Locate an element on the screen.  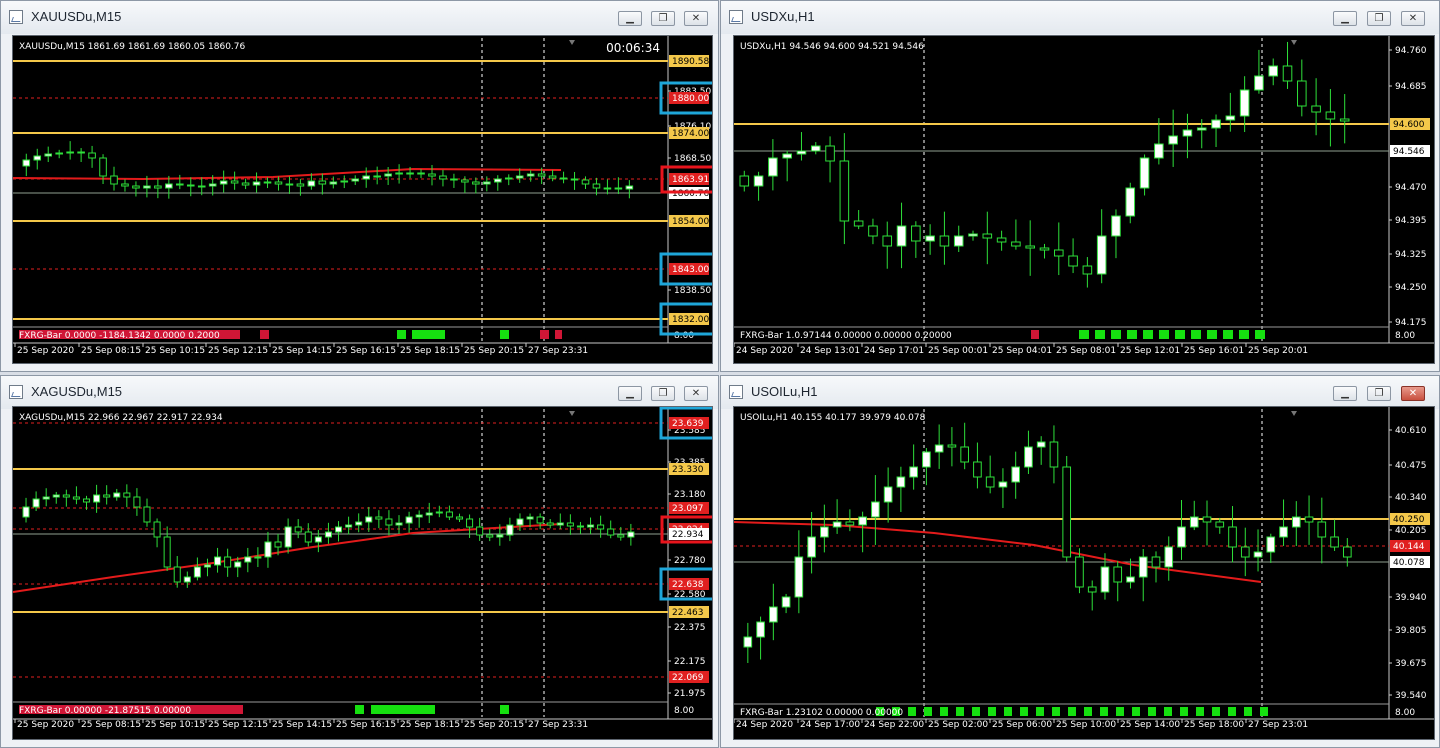
time-tick-label: 25 Sep 00:01 is located at coordinates (958, 351).